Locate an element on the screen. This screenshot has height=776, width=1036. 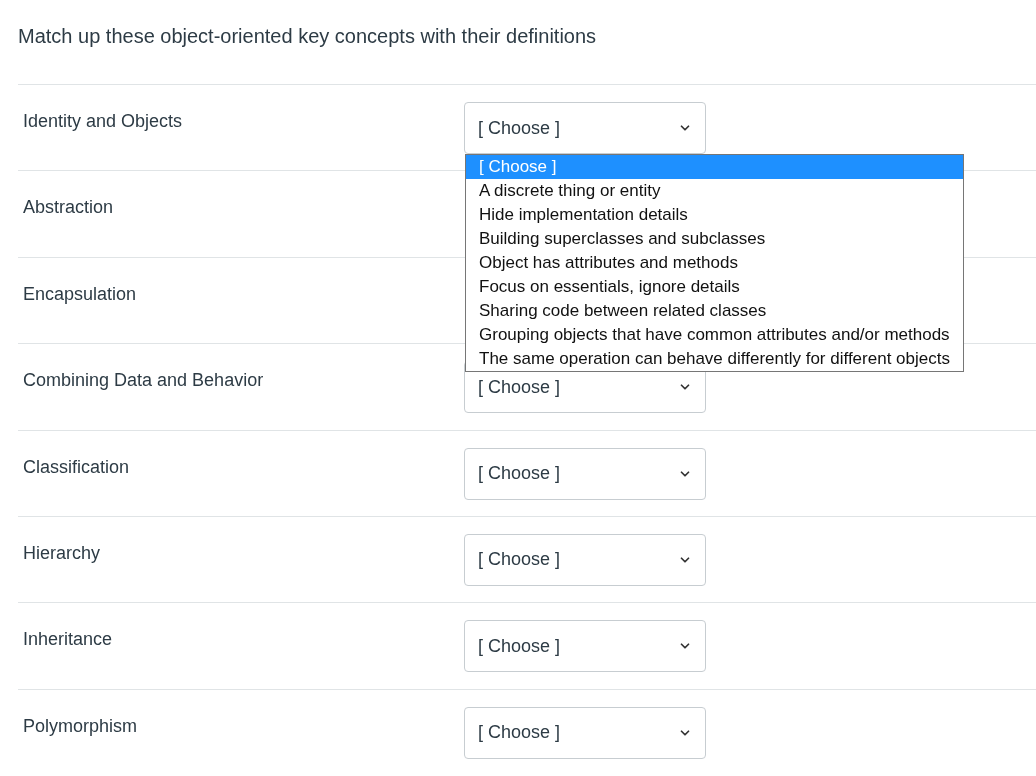
dropdown-option: Object has attributes and methods is located at coordinates (714, 263).